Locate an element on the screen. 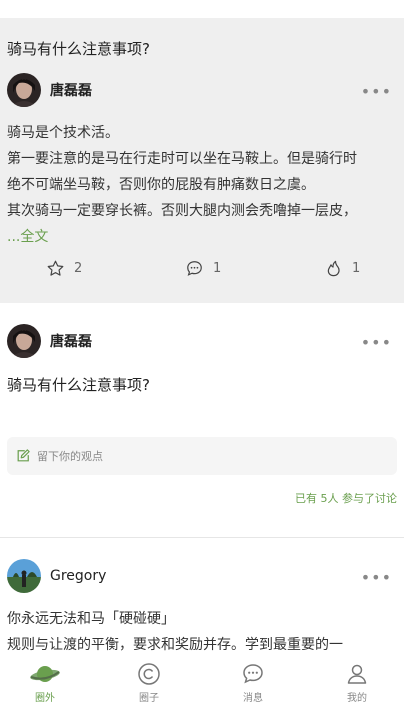  circle-c-icon is located at coordinates (149, 674).